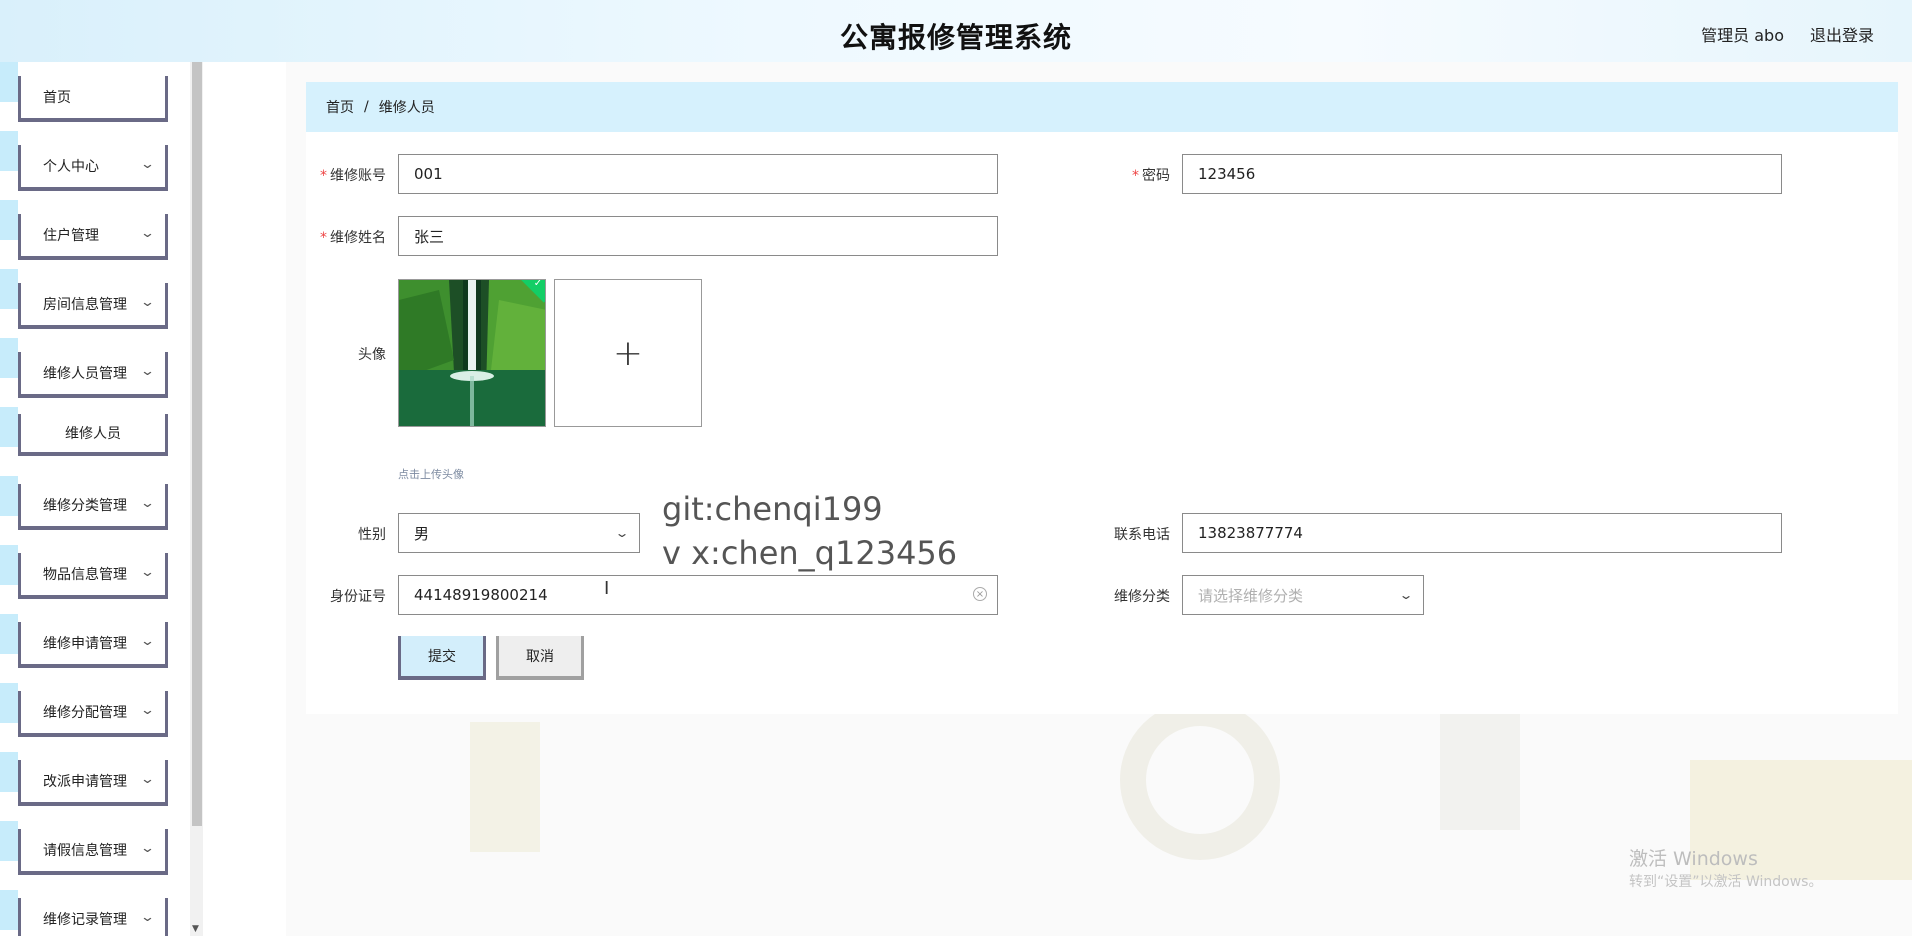 The height and width of the screenshot is (936, 1912). What do you see at coordinates (1693, 859) in the screenshot?
I see `windows-activation-title: 激活 Windows` at bounding box center [1693, 859].